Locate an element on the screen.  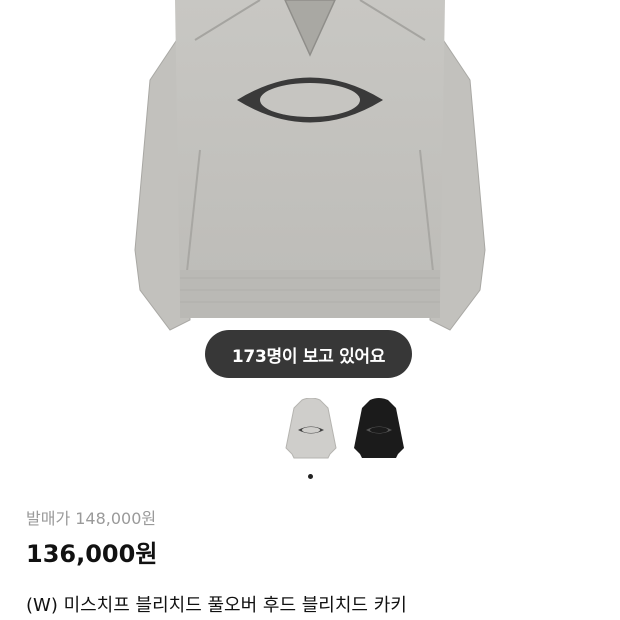
thumbnail-black-hoodie is located at coordinates (379, 432).